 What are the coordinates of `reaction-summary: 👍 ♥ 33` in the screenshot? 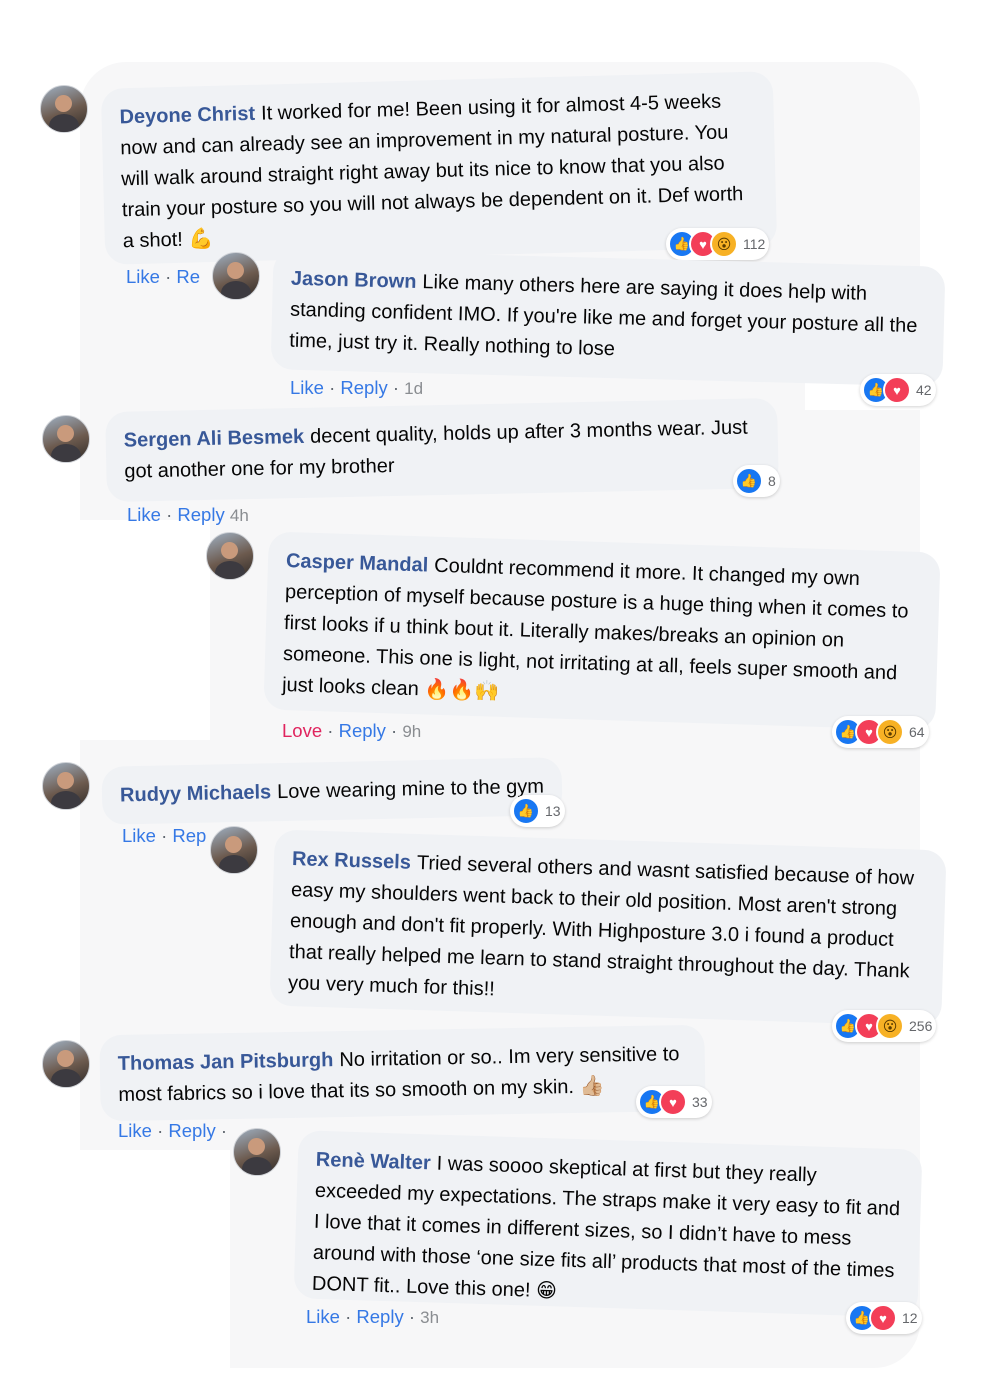 It's located at (674, 1102).